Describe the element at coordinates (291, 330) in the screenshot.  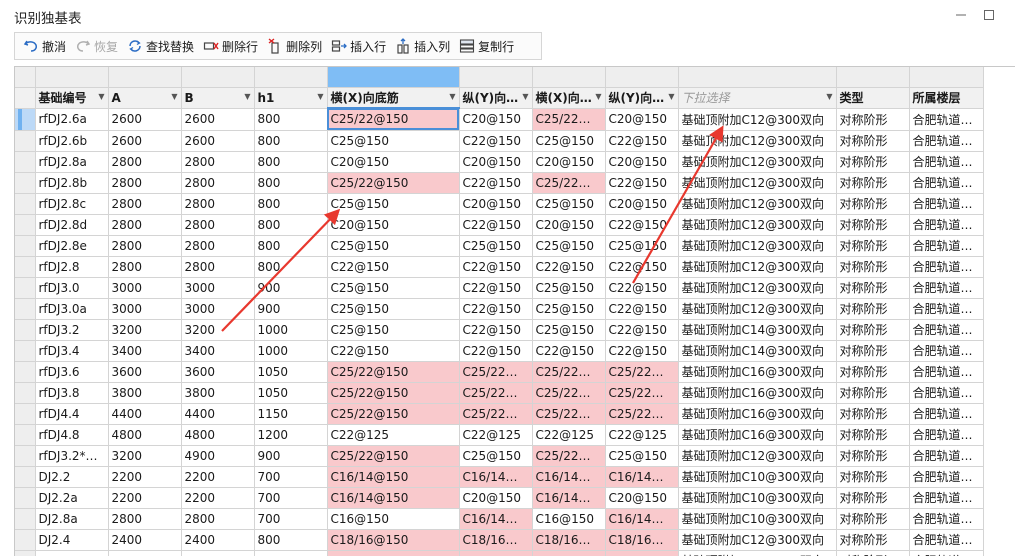
I see `cell-height-h1: 1000` at that location.